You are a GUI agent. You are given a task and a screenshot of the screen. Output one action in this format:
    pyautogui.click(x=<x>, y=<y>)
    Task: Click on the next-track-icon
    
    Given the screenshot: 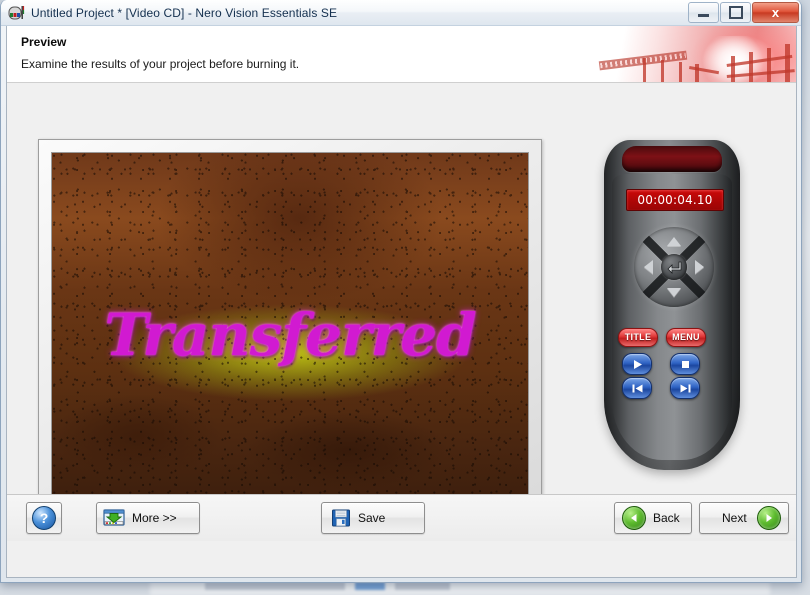 What is the action you would take?
    pyautogui.click(x=685, y=388)
    